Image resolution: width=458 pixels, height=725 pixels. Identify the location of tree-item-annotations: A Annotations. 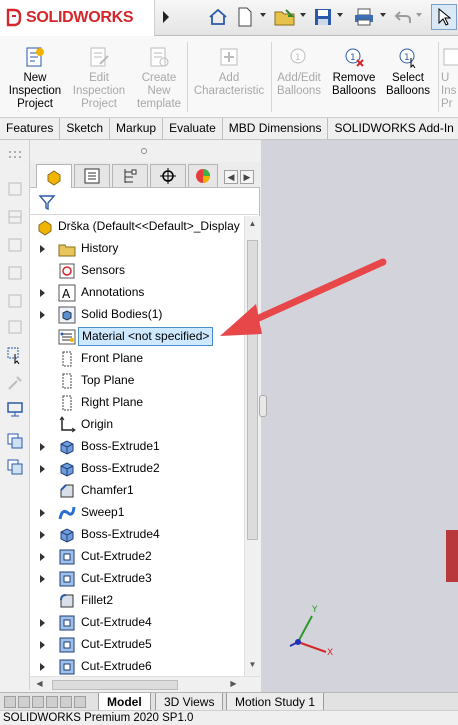
(137, 293).